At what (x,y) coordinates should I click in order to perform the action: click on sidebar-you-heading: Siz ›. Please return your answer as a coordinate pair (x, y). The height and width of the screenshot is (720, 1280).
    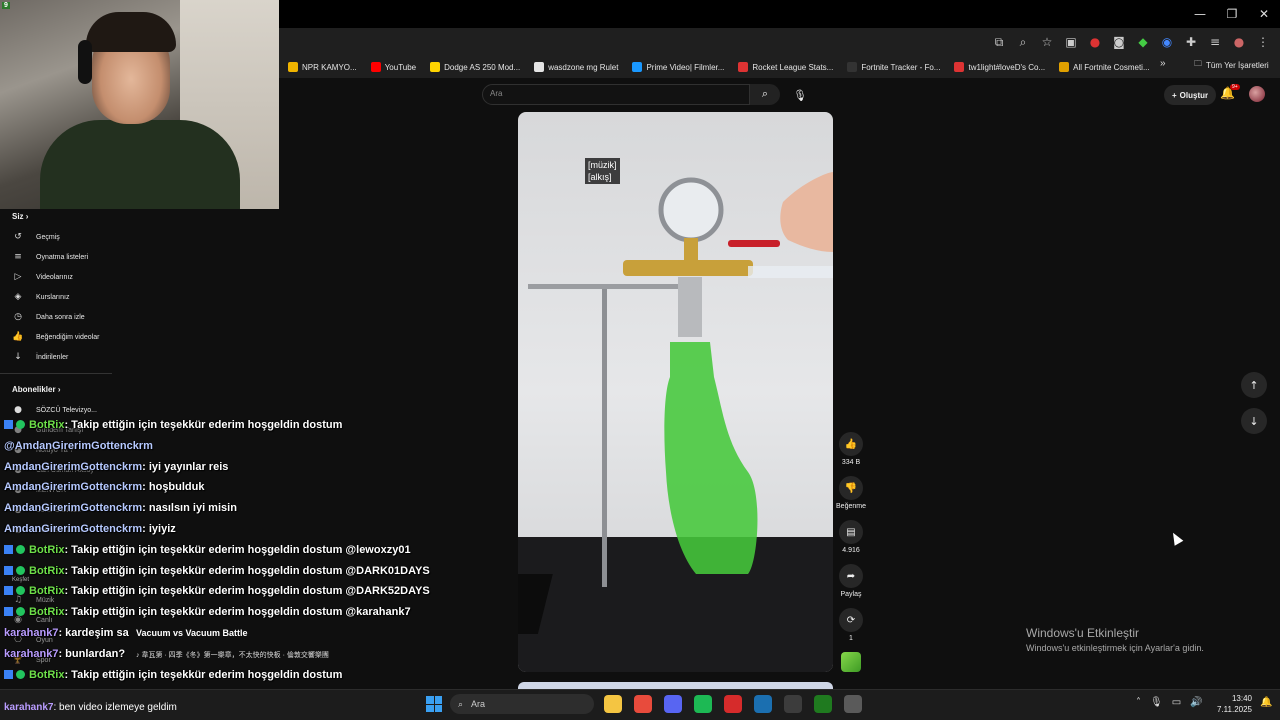
    Looking at the image, I should click on (20, 216).